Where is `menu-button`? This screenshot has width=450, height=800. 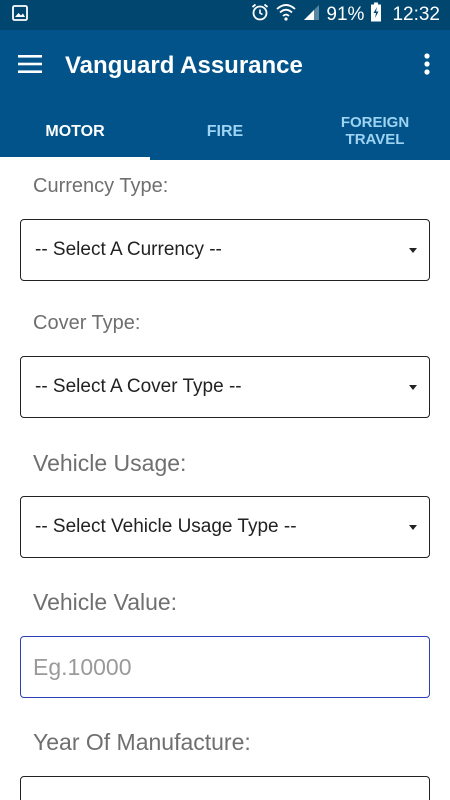 menu-button is located at coordinates (30, 66).